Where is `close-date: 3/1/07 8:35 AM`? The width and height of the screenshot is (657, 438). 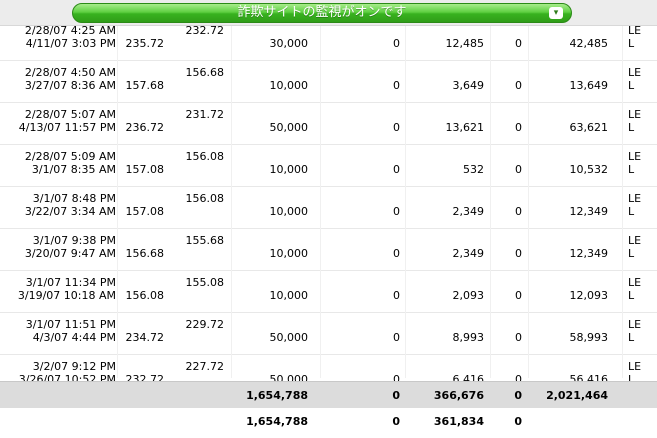
close-date: 3/1/07 8:35 AM is located at coordinates (73, 169).